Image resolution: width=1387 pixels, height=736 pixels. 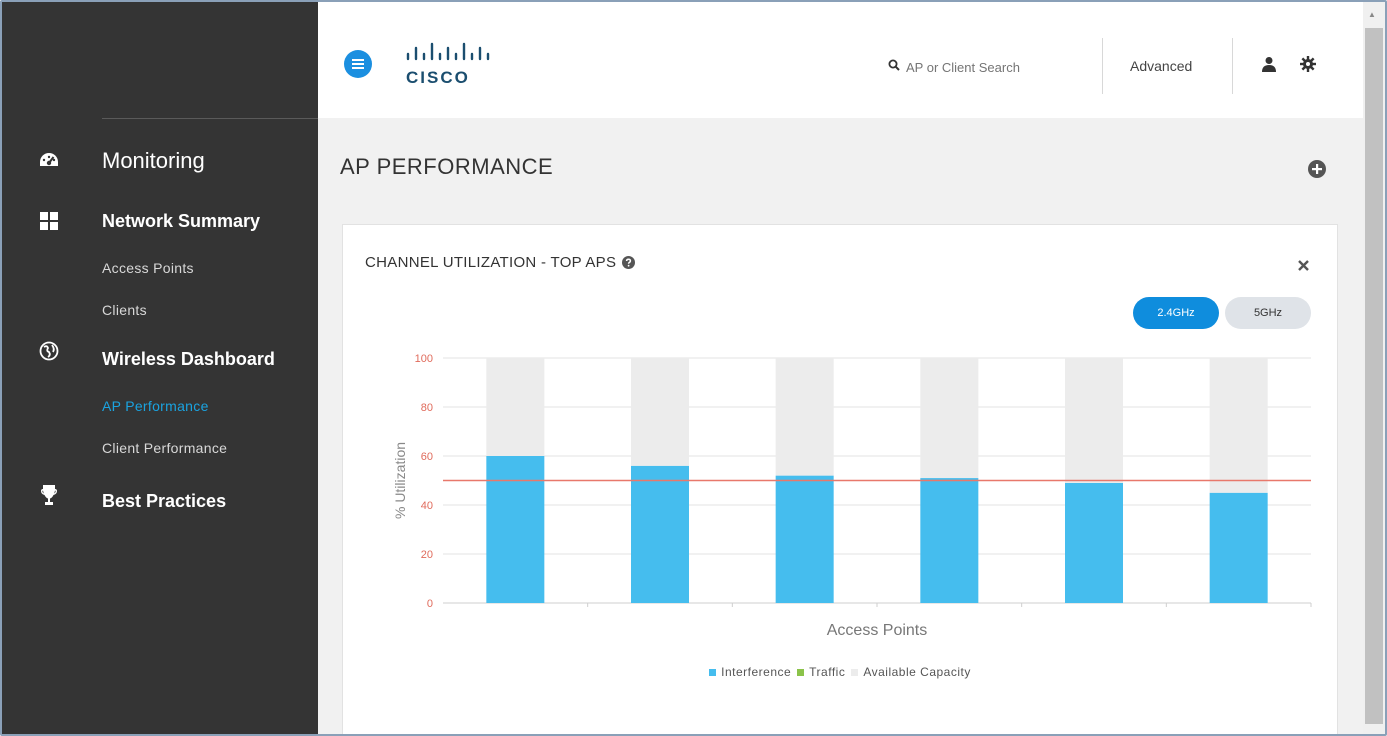 What do you see at coordinates (400, 480) in the screenshot?
I see `y-axis-title: % Utilization` at bounding box center [400, 480].